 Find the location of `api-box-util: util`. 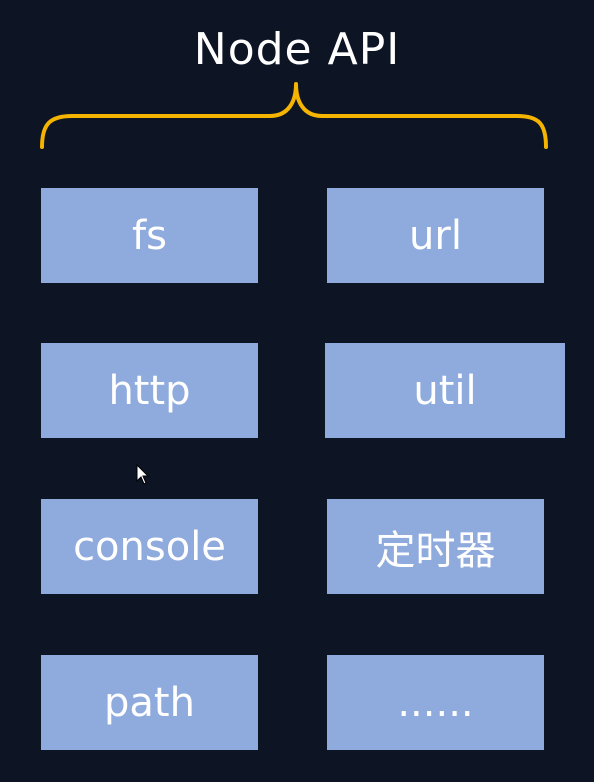

api-box-util: util is located at coordinates (445, 390).